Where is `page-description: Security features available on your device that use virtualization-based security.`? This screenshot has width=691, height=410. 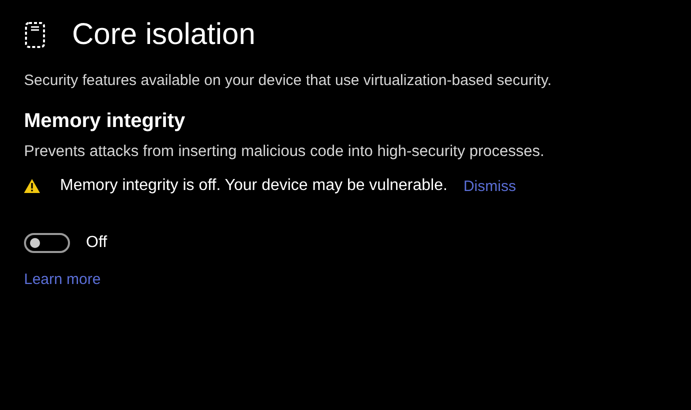 page-description: Security features available on your device that use virtualization-based security. is located at coordinates (288, 81).